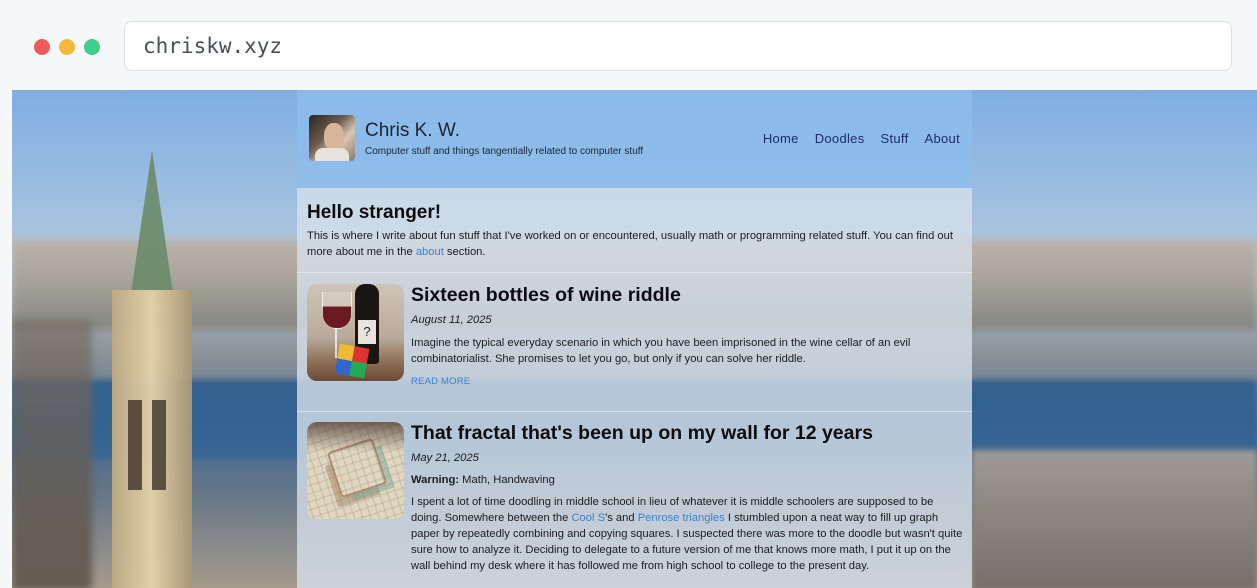 The width and height of the screenshot is (1257, 588). I want to click on cool-s-link: Cool S, so click(588, 518).